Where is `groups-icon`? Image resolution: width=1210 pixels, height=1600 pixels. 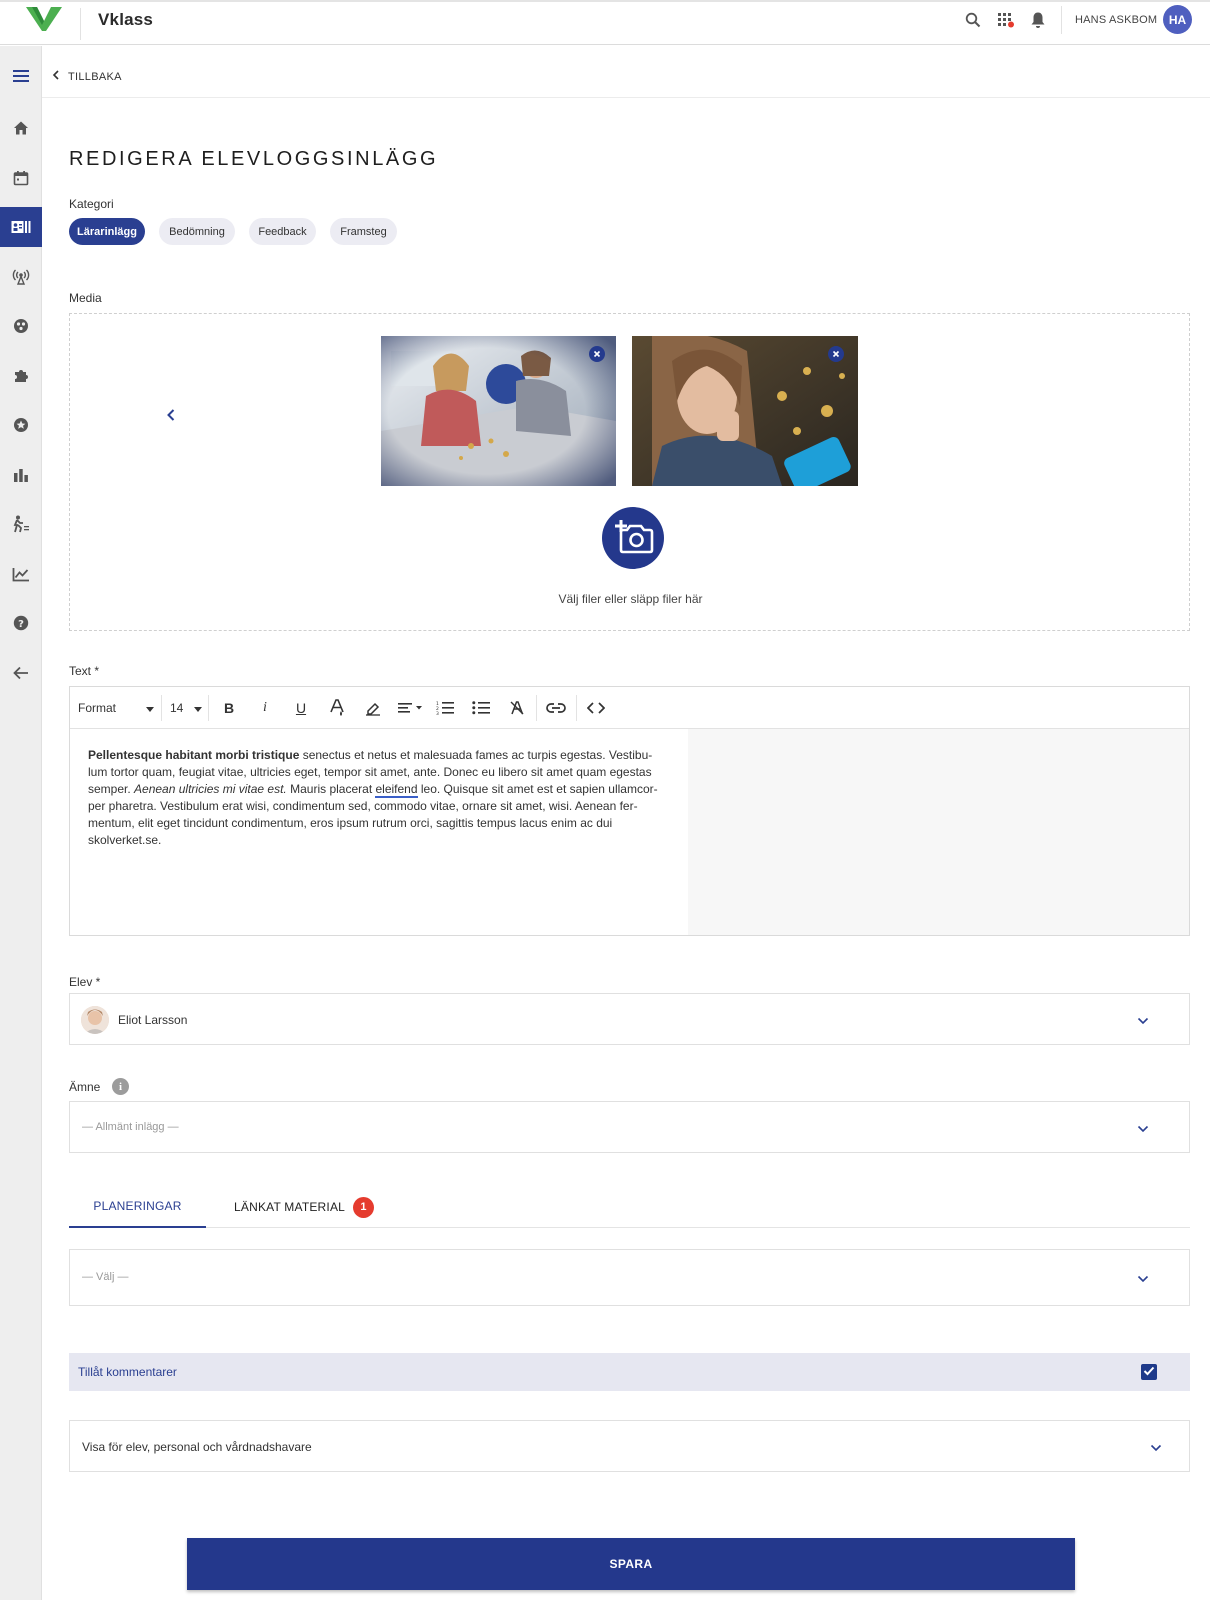 groups-icon is located at coordinates (21, 326).